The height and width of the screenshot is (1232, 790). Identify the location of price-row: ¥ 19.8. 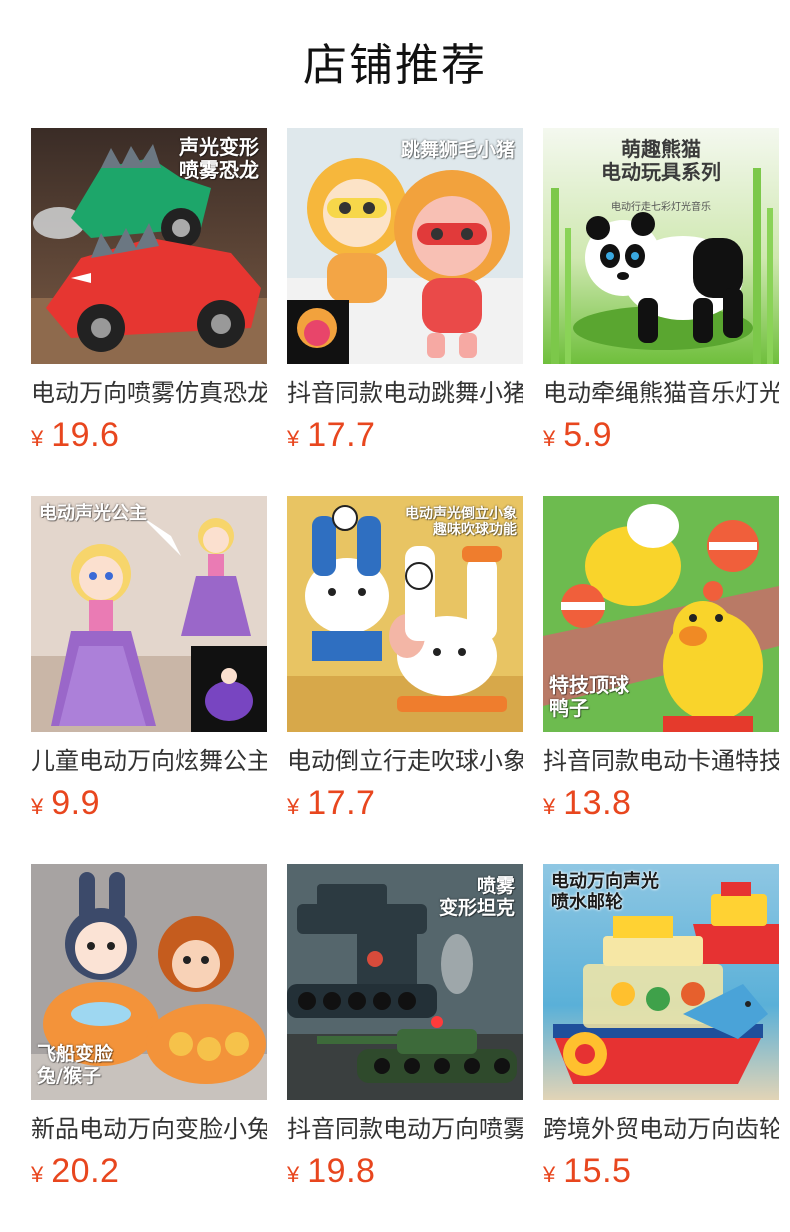
(405, 1172).